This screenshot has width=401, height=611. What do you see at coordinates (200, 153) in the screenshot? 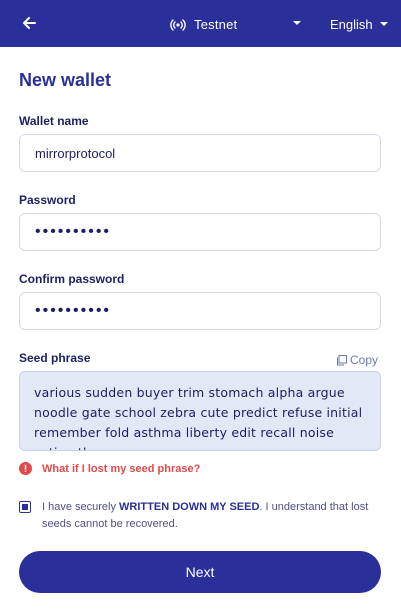
I see `wallet-name-input` at bounding box center [200, 153].